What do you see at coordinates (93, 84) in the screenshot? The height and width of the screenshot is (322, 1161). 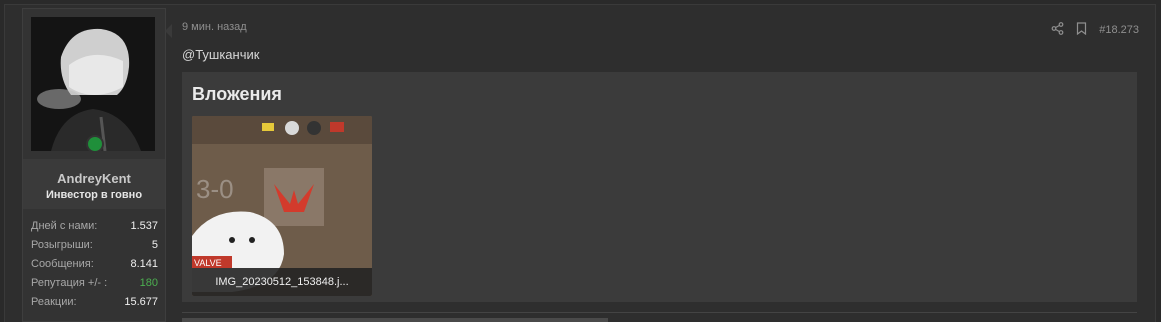 I see `avatar` at bounding box center [93, 84].